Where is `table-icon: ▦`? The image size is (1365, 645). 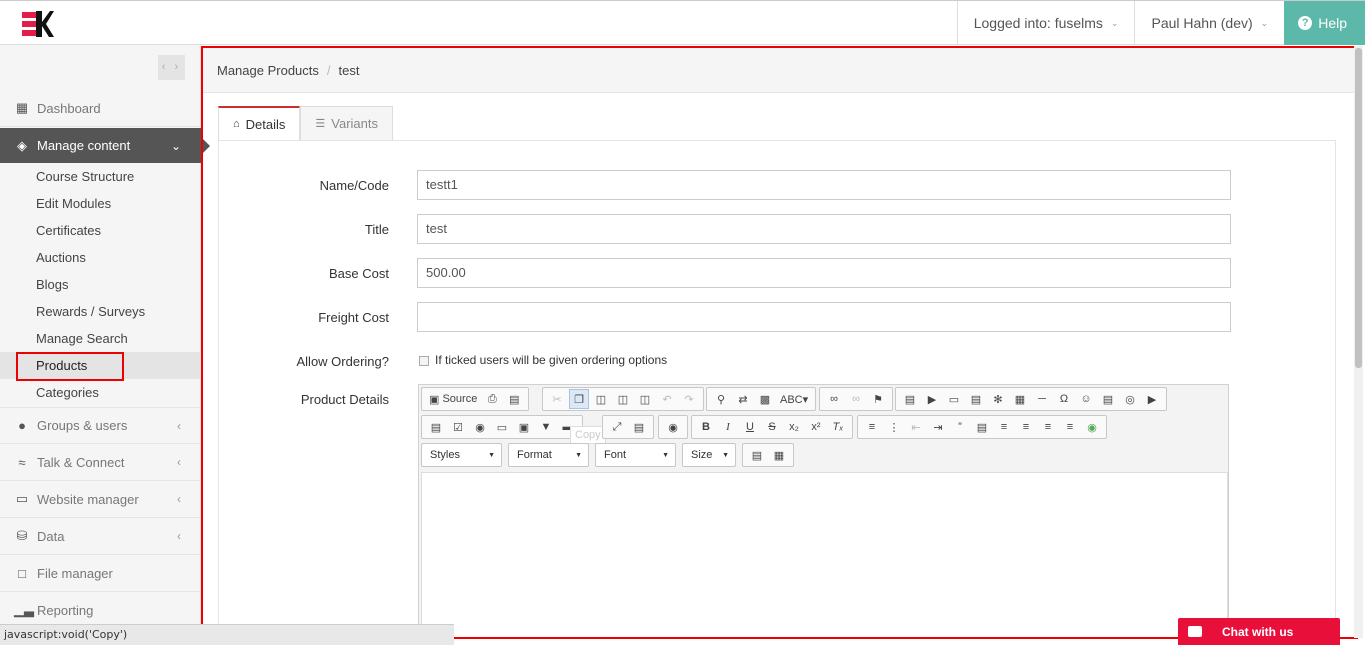
table-icon: ▦ is located at coordinates (1020, 399).